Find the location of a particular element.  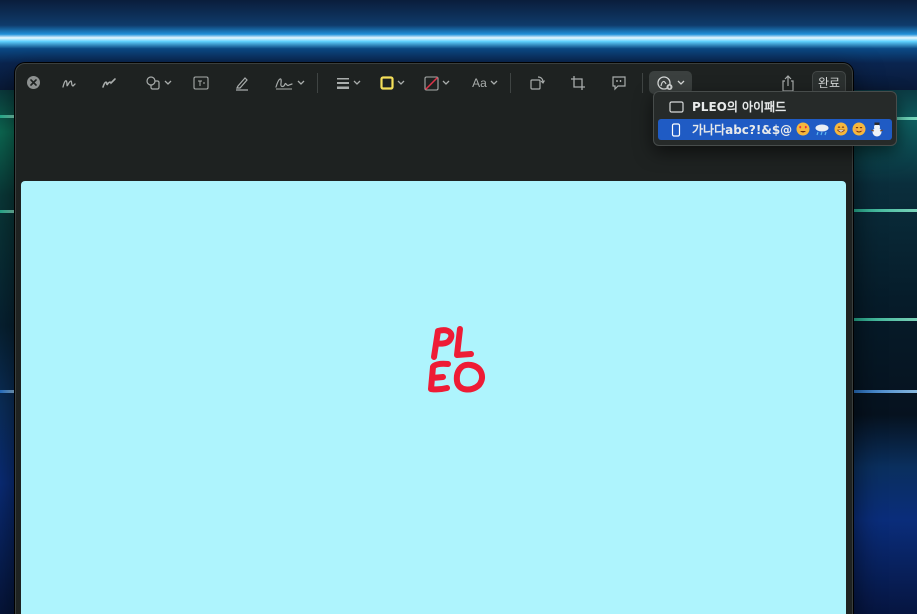

text-style-button: Aa is located at coordinates (485, 83).